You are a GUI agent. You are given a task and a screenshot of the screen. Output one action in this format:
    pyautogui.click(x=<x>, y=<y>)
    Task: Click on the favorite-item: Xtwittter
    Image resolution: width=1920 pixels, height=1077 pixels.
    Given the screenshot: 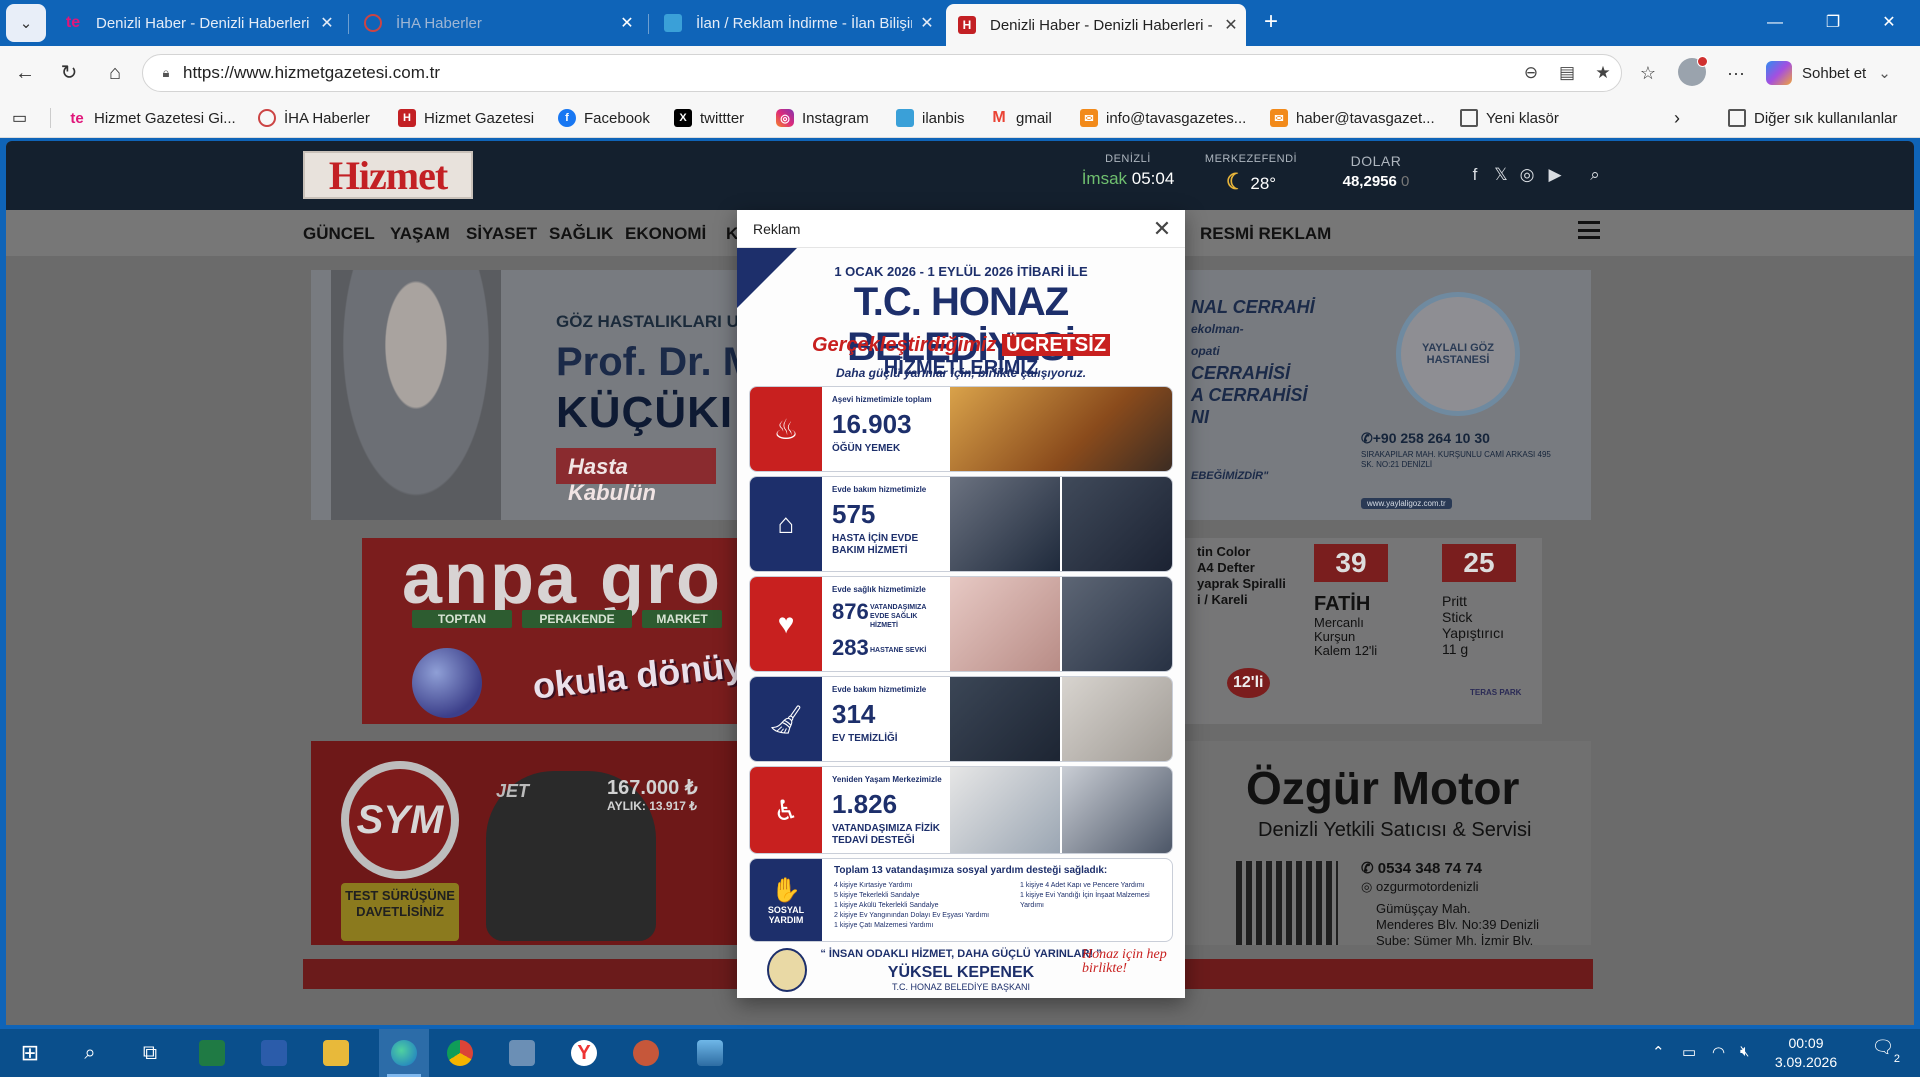 What is the action you would take?
    pyautogui.click(x=709, y=118)
    